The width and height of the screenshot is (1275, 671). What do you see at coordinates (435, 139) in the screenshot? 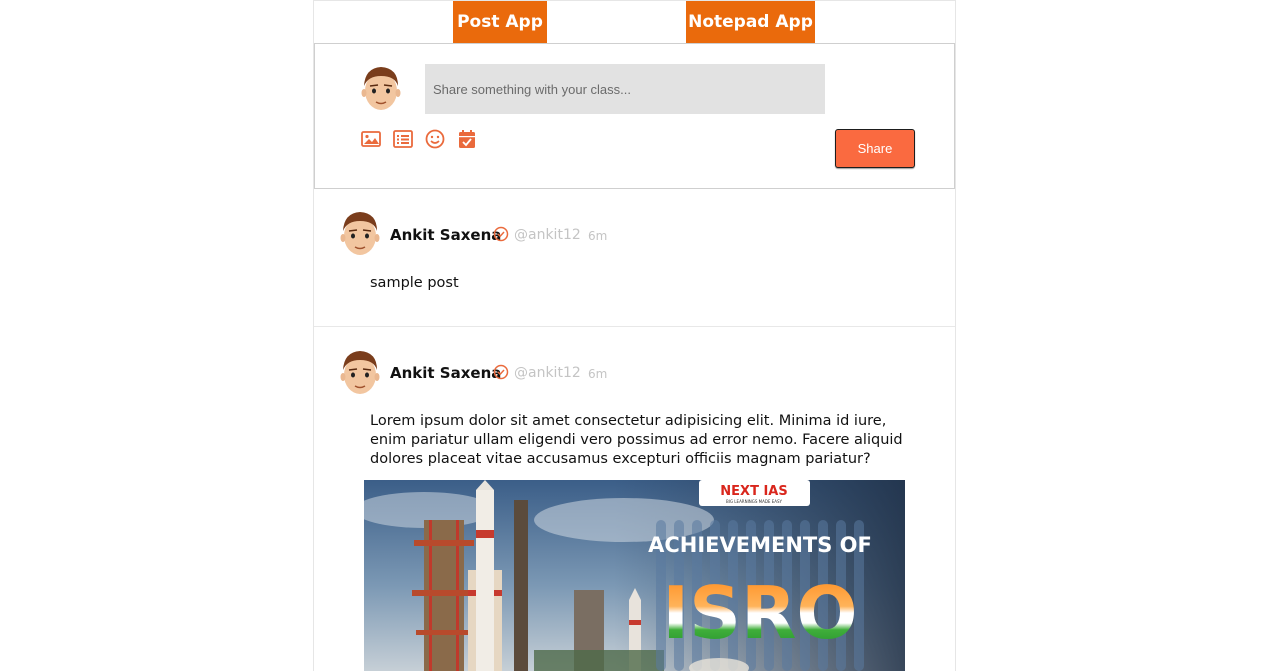
I see `emoji-icon` at bounding box center [435, 139].